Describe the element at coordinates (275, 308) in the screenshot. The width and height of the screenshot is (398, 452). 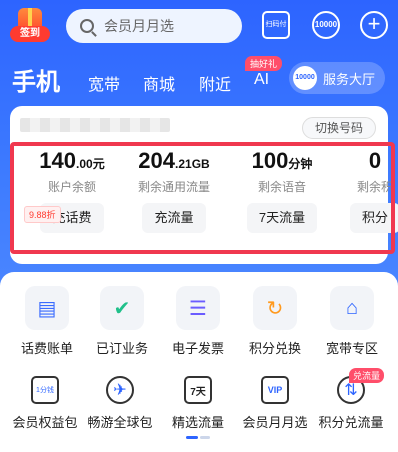
I see `points-exchange-icon: ↻` at that location.